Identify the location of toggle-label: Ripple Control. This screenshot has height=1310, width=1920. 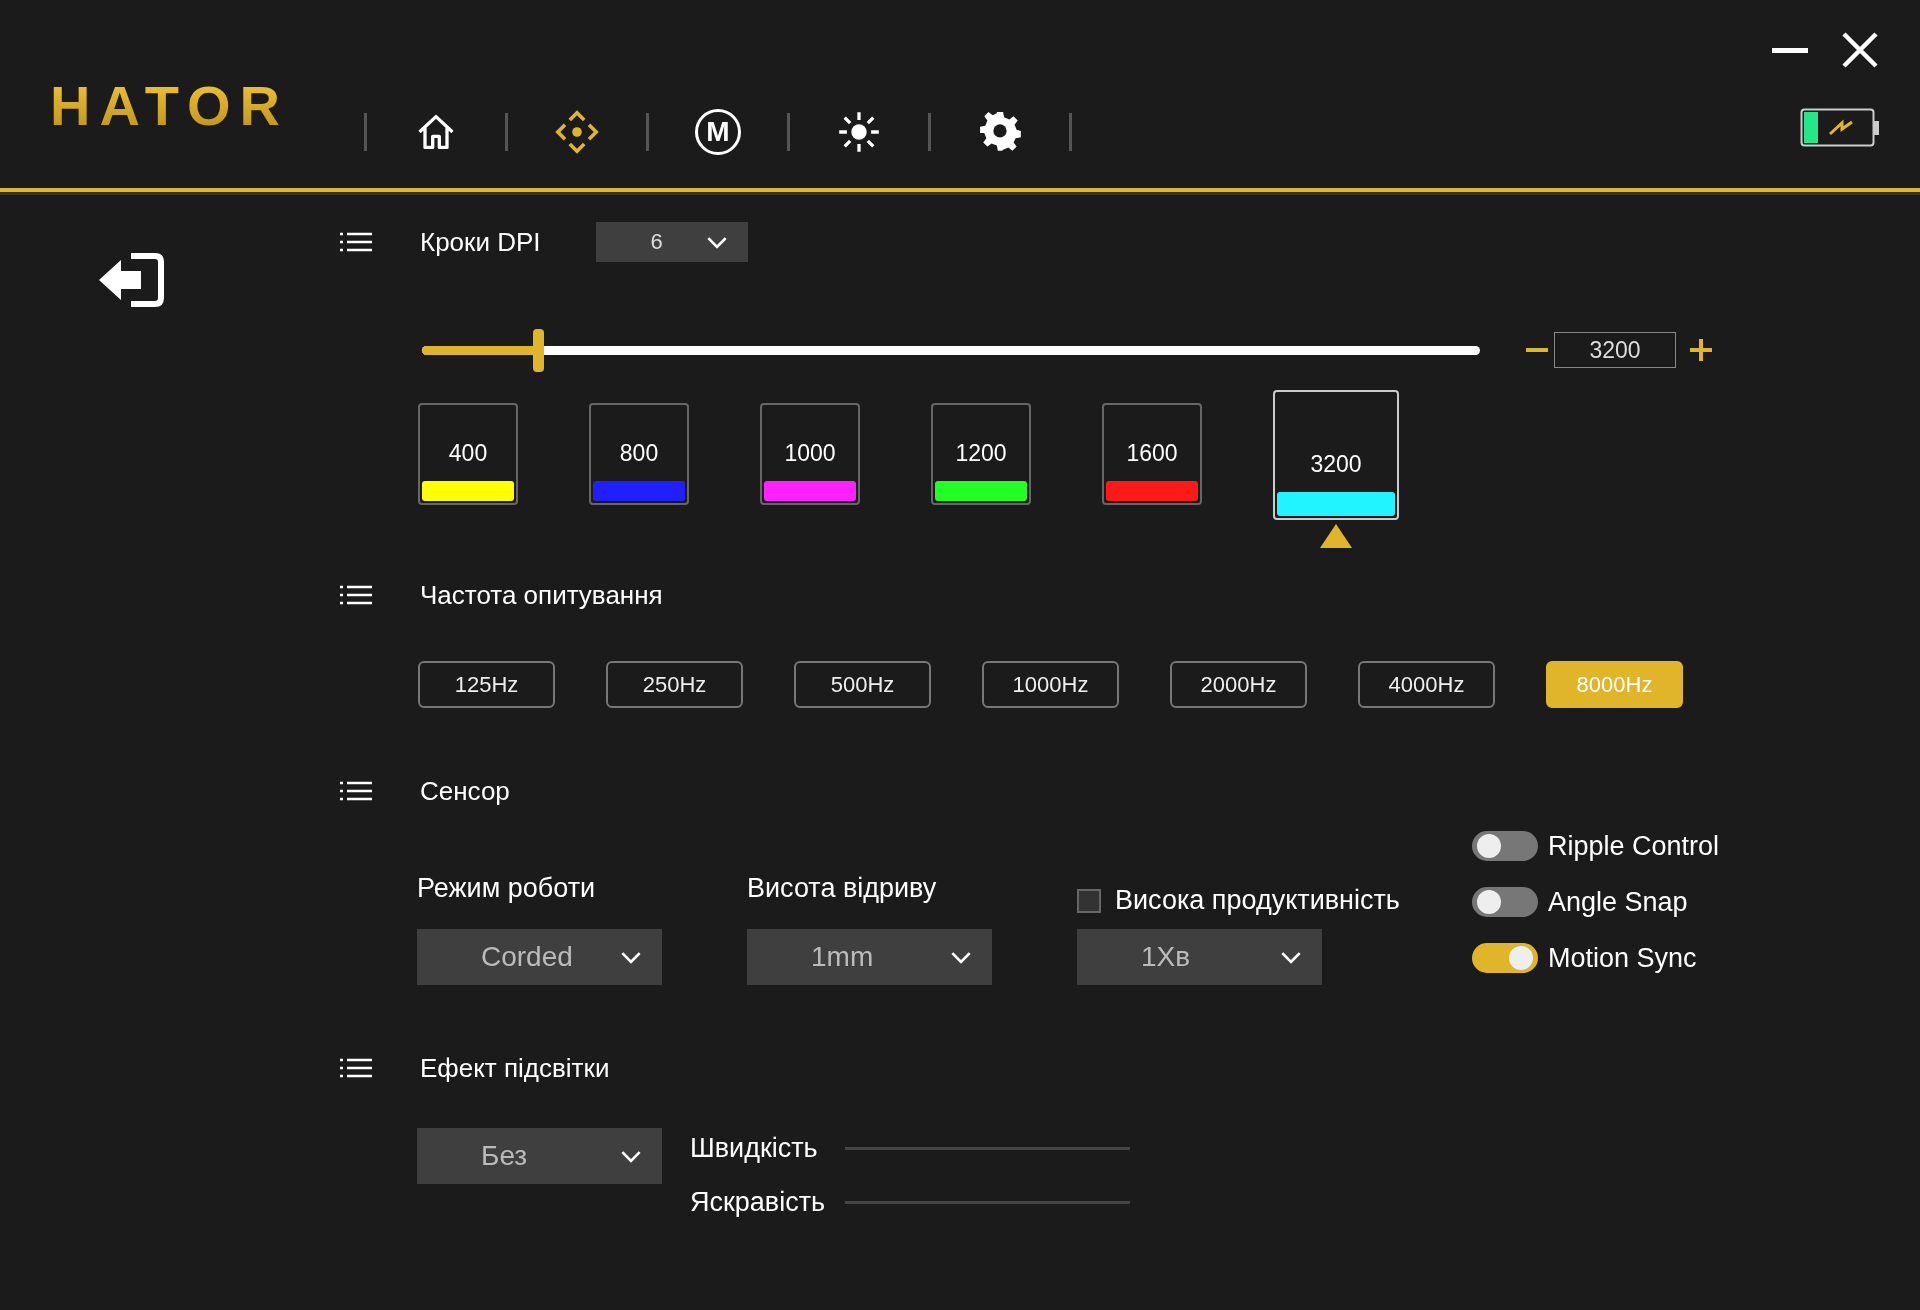
(1634, 846).